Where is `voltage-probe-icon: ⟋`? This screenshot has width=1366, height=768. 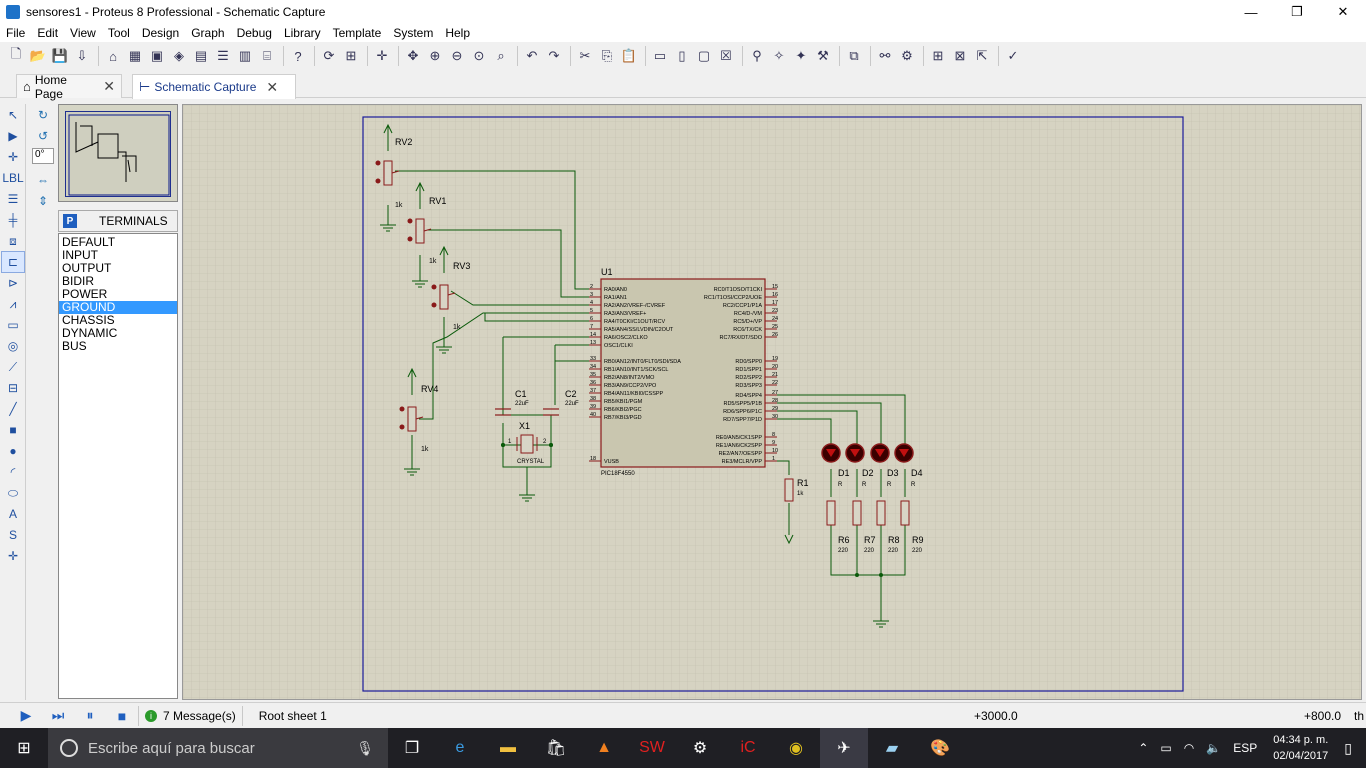
voltage-probe-icon: ⟋ is located at coordinates (13, 367).